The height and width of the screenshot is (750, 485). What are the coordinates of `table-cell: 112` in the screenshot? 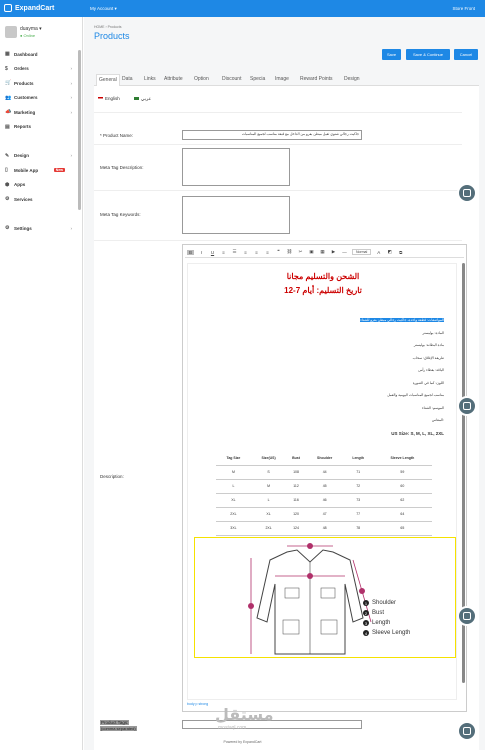 It's located at (296, 486).